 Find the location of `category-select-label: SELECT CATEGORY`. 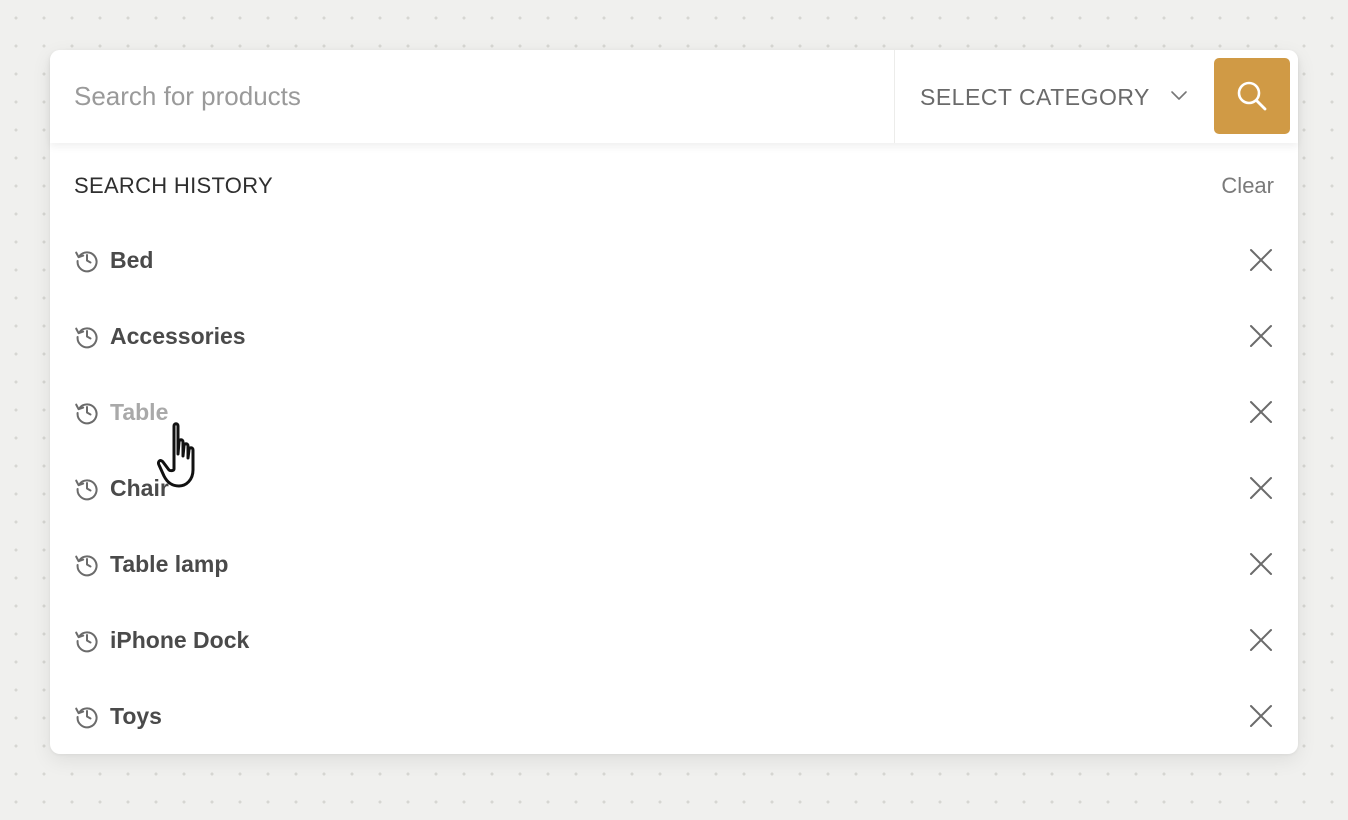

category-select-label: SELECT CATEGORY is located at coordinates (1035, 97).